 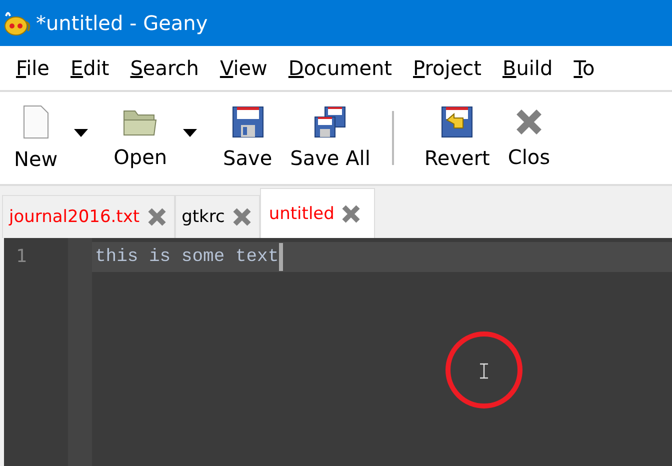 What do you see at coordinates (141, 138) in the screenshot?
I see `toolbar-button: Open` at bounding box center [141, 138].